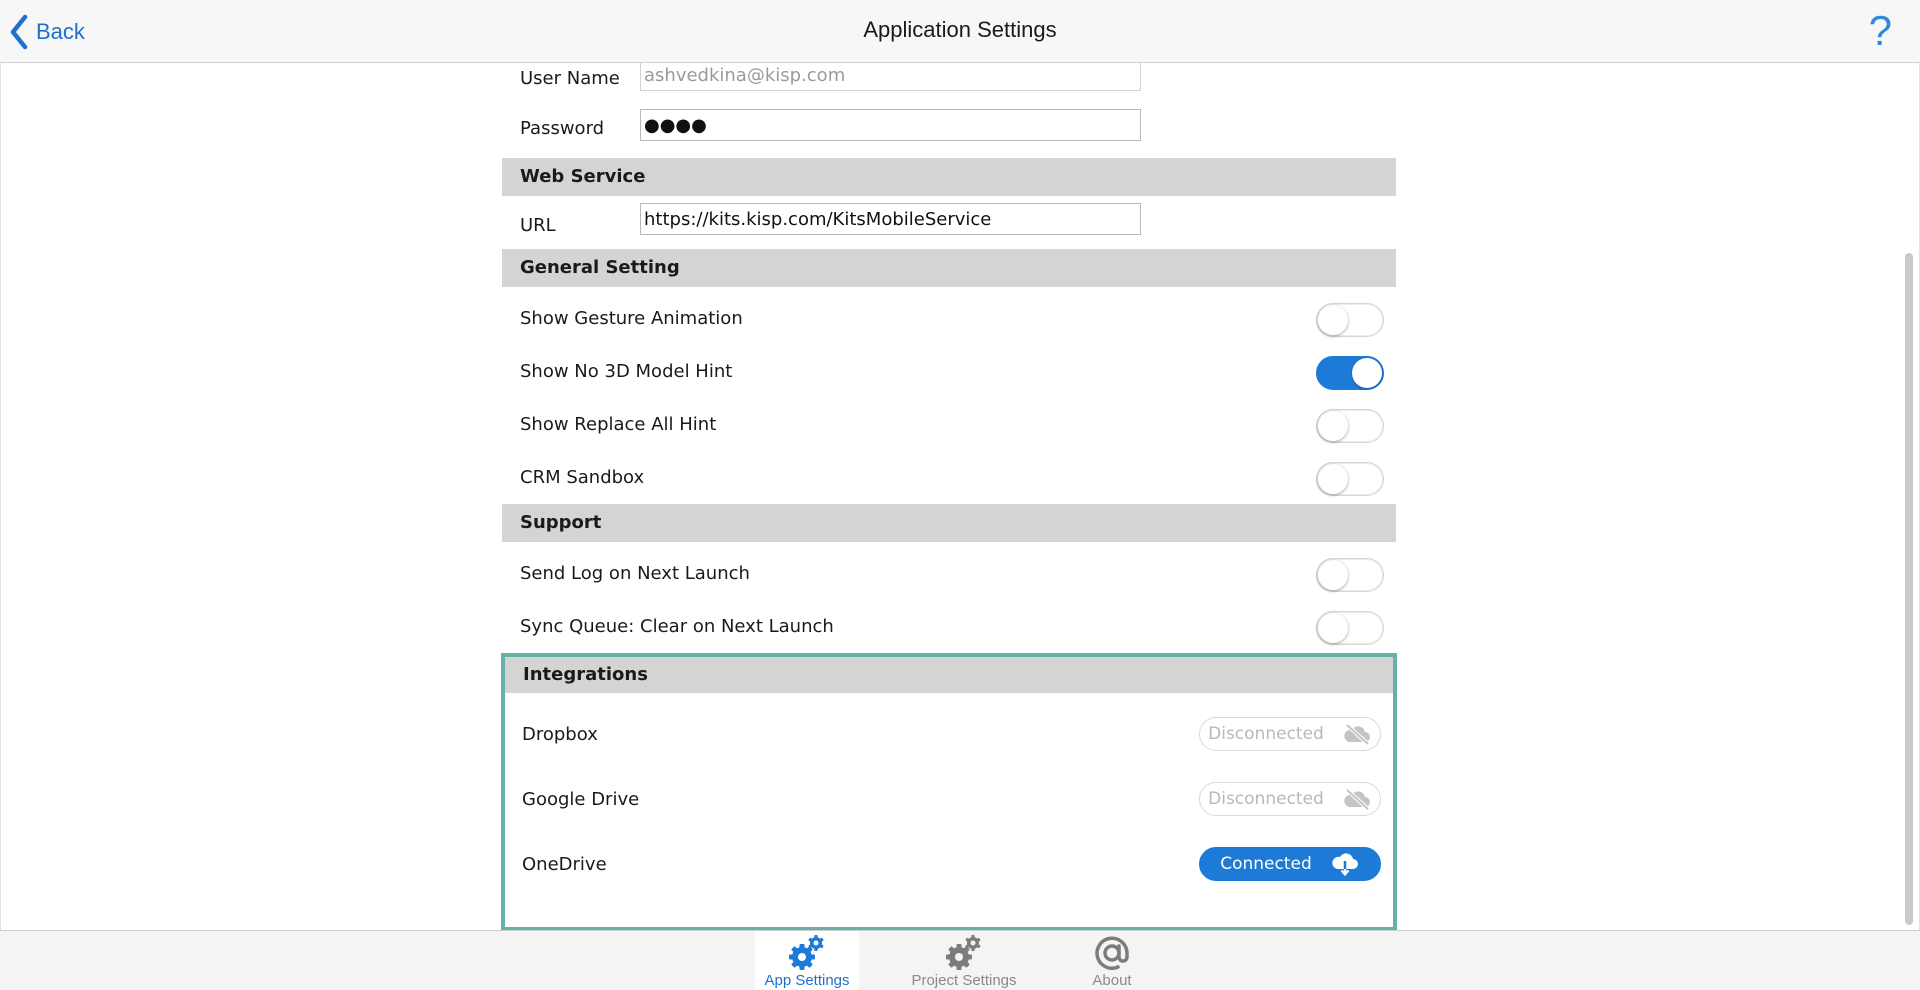  I want to click on url-row: URL, so click(949, 222).